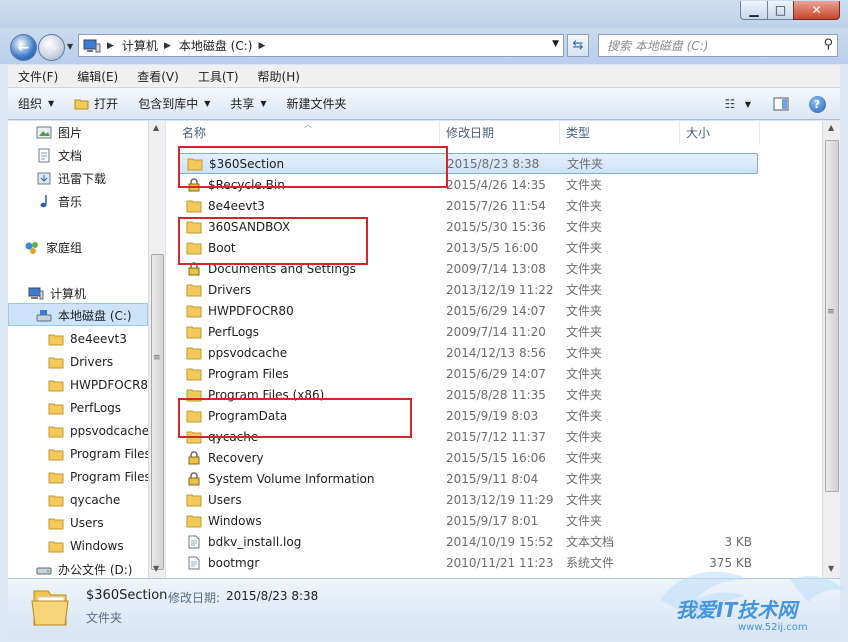  What do you see at coordinates (230, 289) in the screenshot?
I see `file-name: Drivers` at bounding box center [230, 289].